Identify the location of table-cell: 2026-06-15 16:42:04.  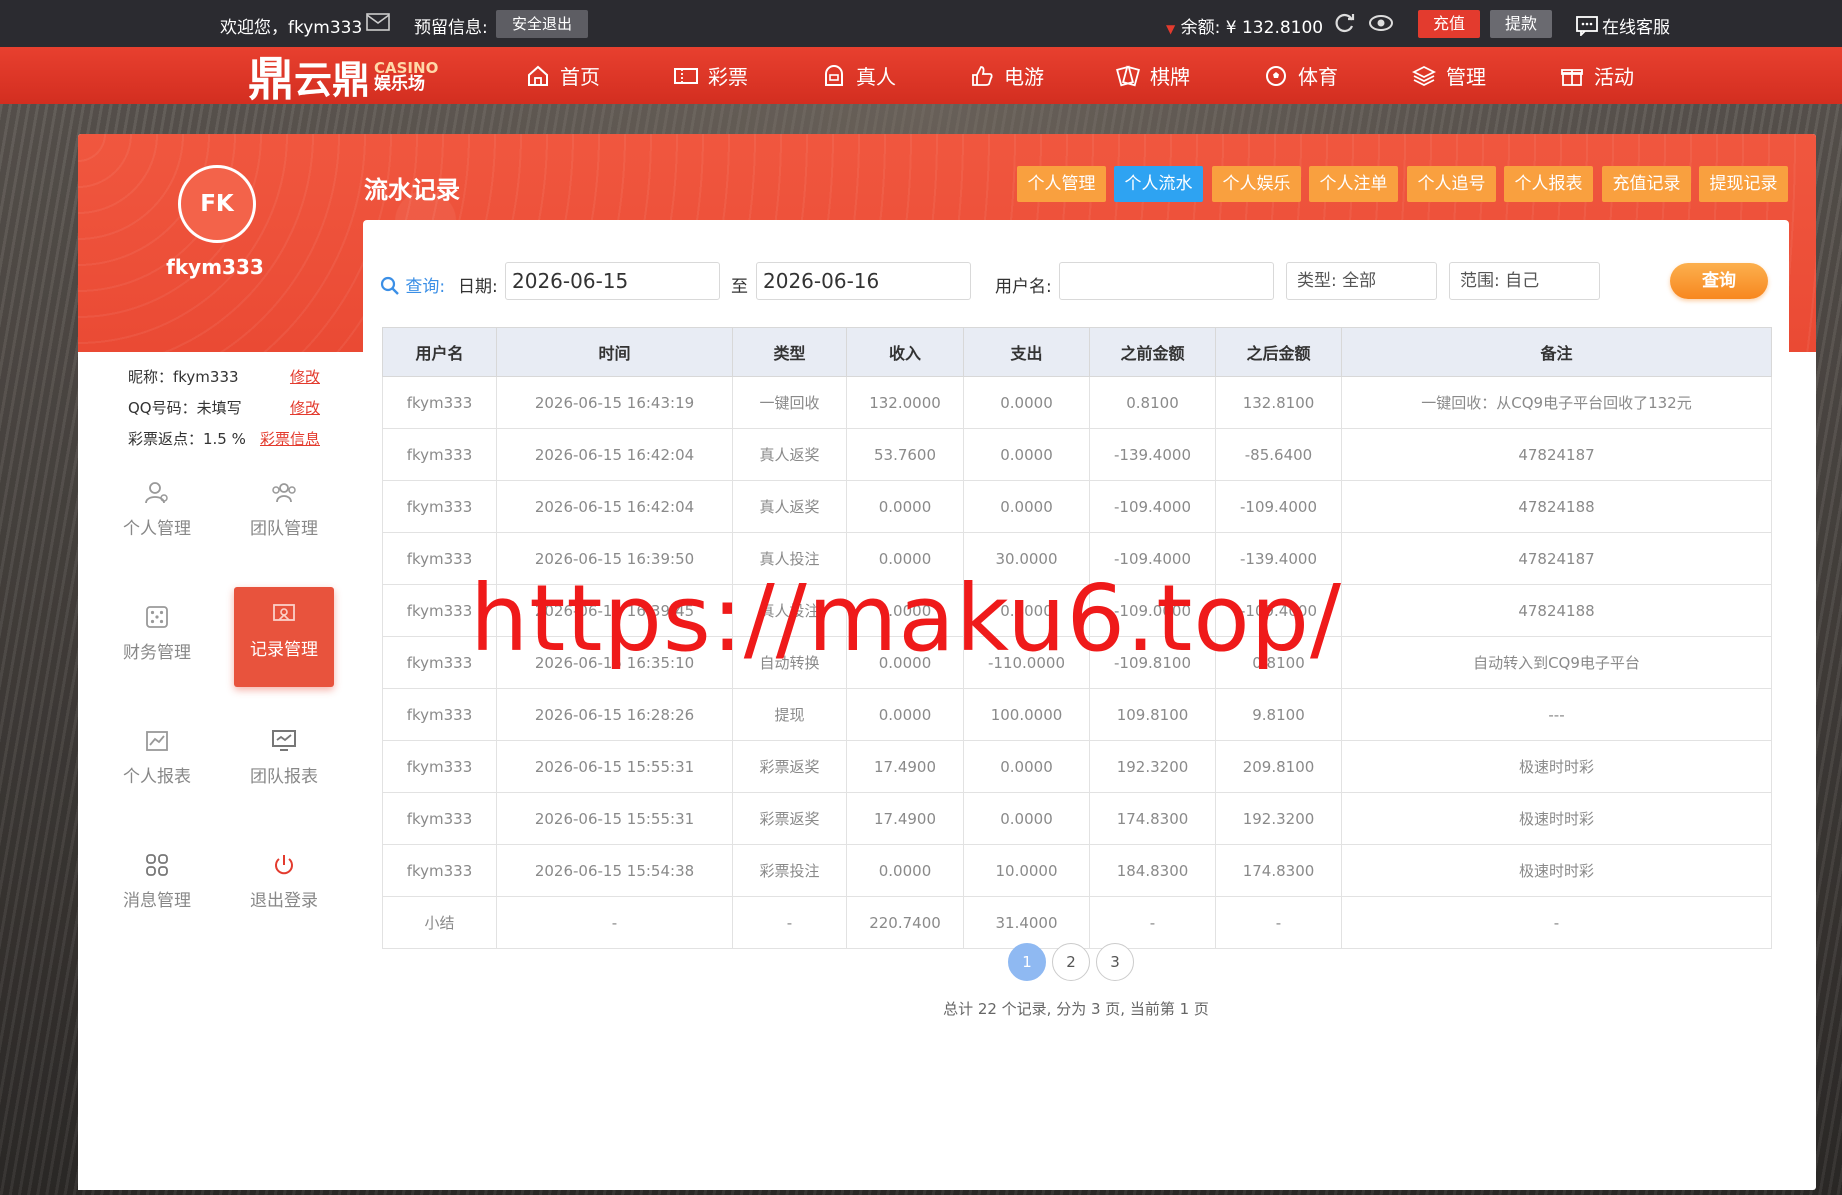
(614, 454).